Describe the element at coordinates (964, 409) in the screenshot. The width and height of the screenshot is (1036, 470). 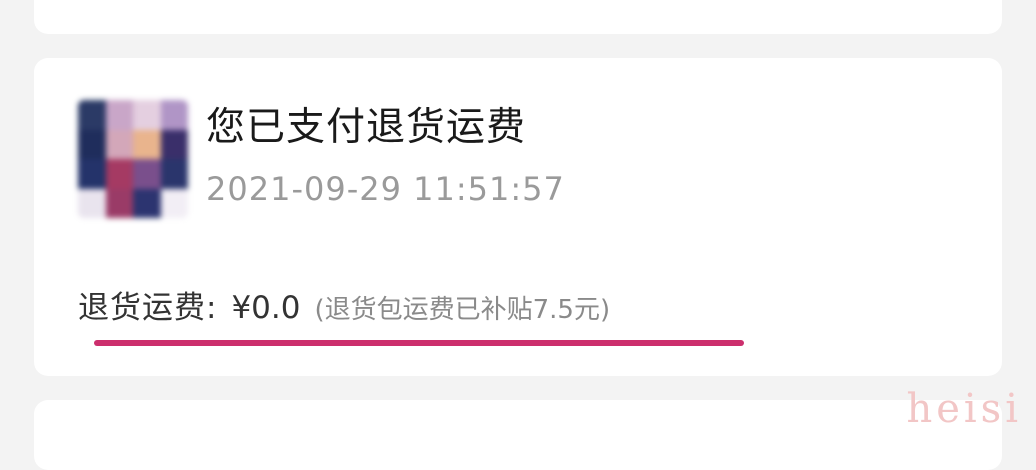
I see `watermark: heisi` at that location.